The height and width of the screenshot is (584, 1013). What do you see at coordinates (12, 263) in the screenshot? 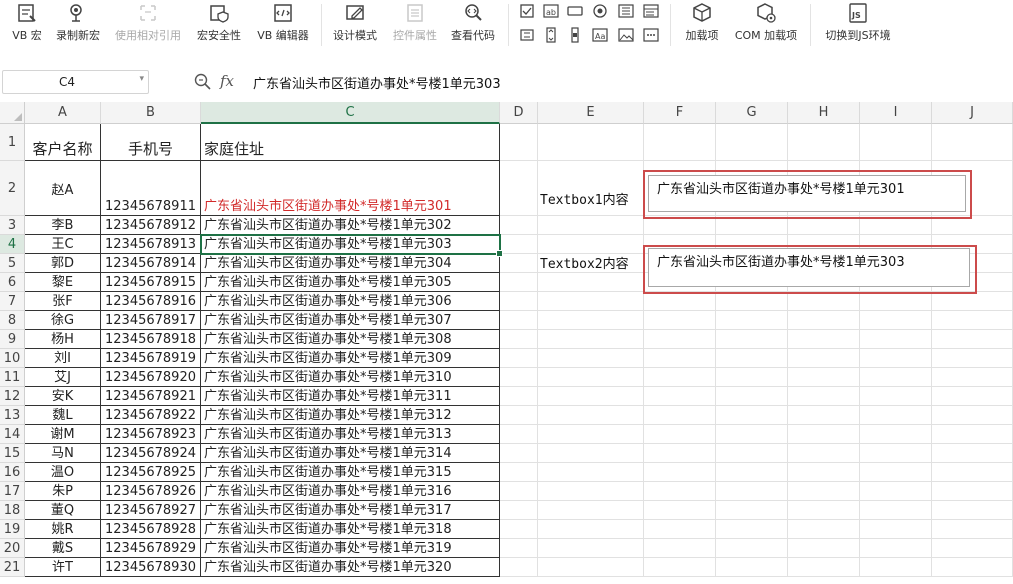
I see `row-header-5: 5` at bounding box center [12, 263].